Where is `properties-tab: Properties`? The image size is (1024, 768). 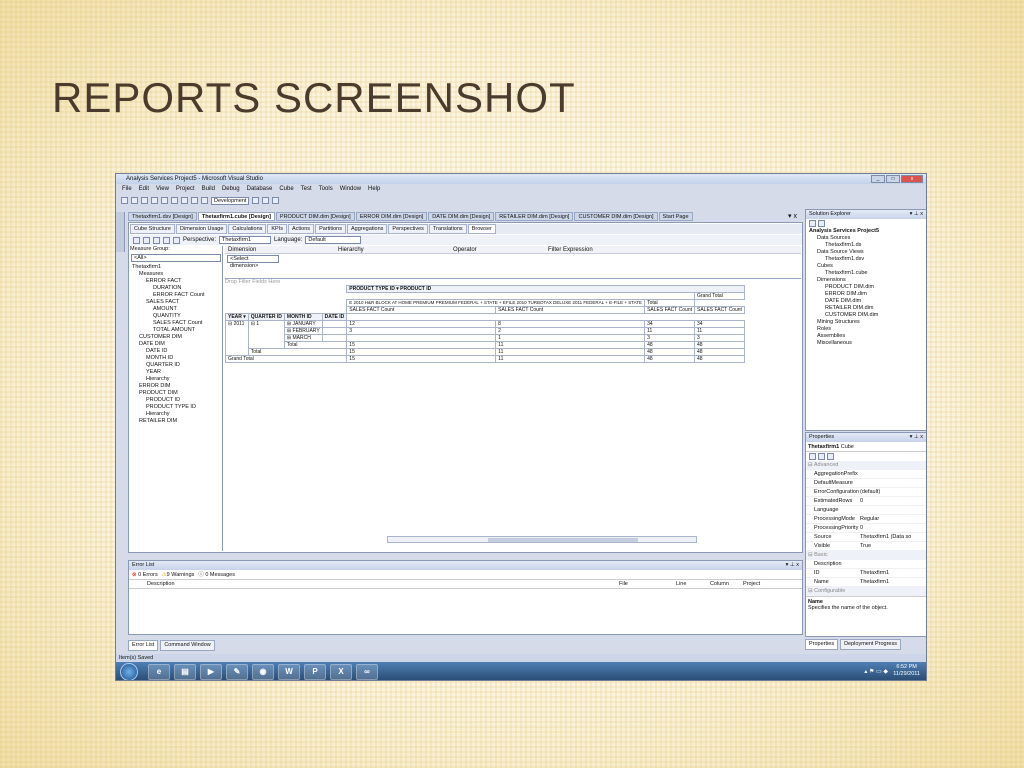 properties-tab: Properties is located at coordinates (822, 644).